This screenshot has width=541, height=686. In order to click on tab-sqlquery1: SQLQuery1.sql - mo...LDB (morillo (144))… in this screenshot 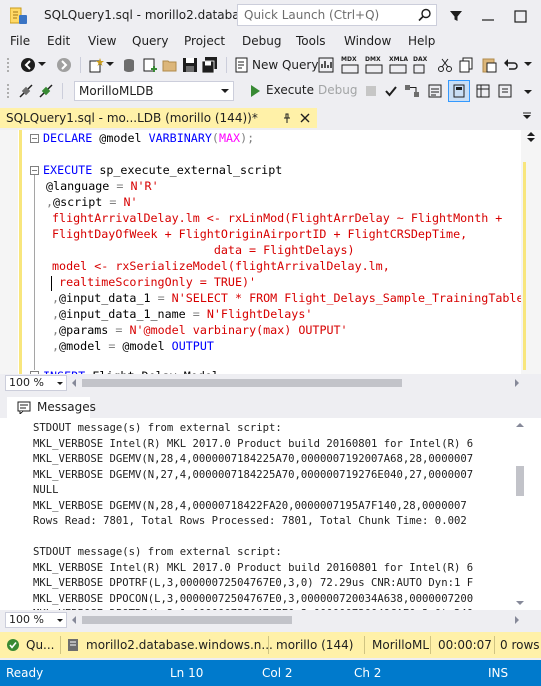, I will do `click(158, 118)`.